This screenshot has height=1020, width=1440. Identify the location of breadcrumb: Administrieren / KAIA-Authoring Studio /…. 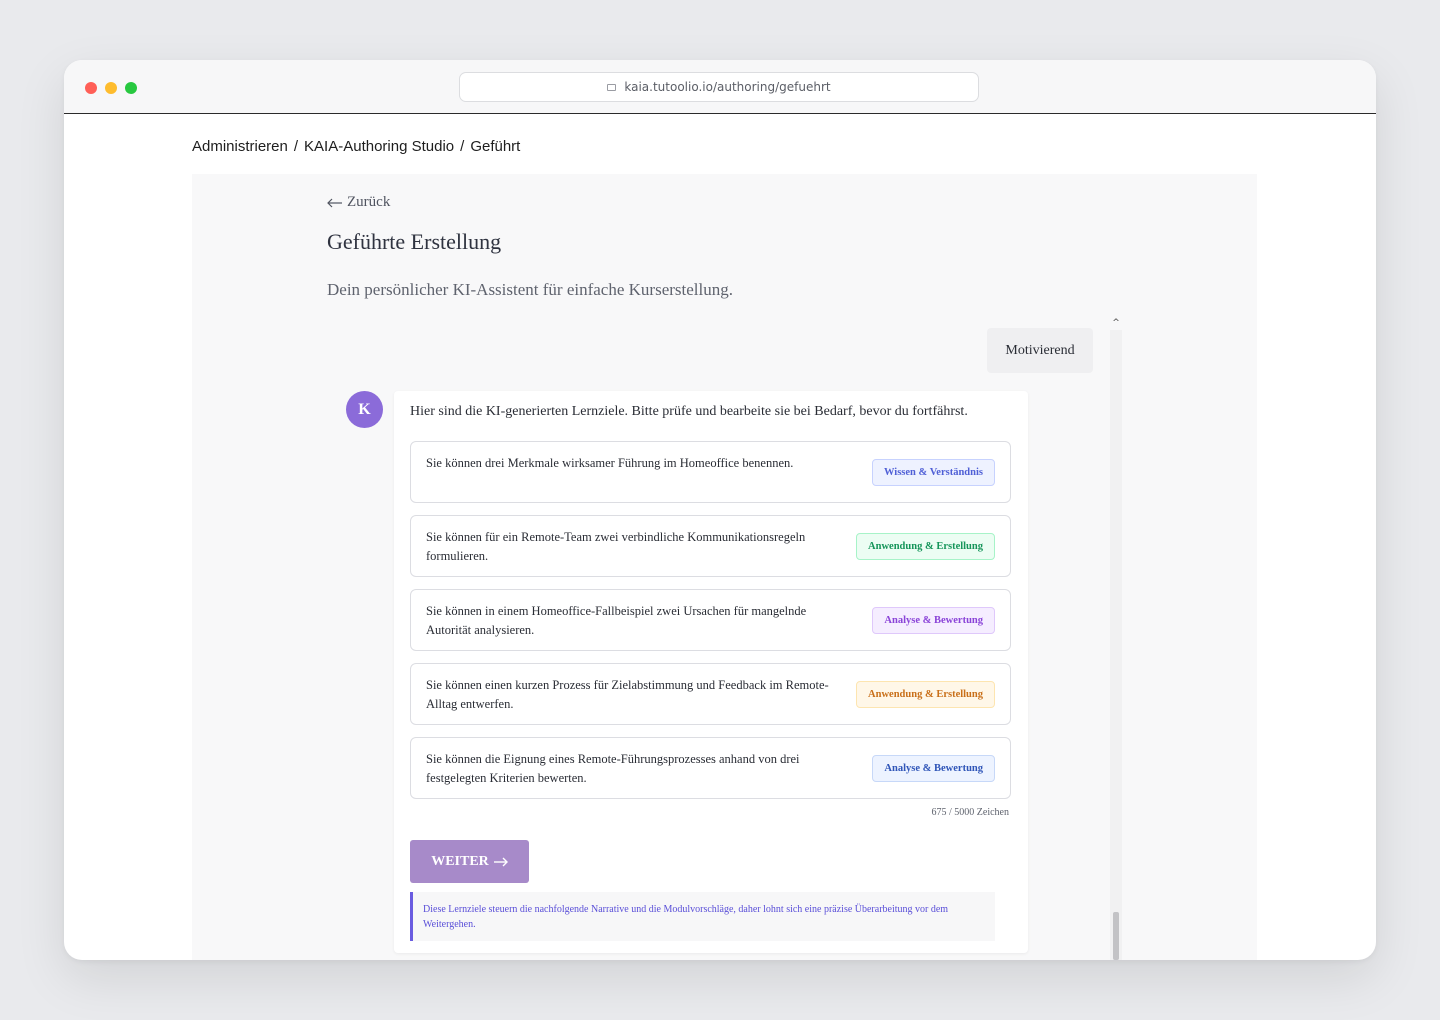
(356, 146).